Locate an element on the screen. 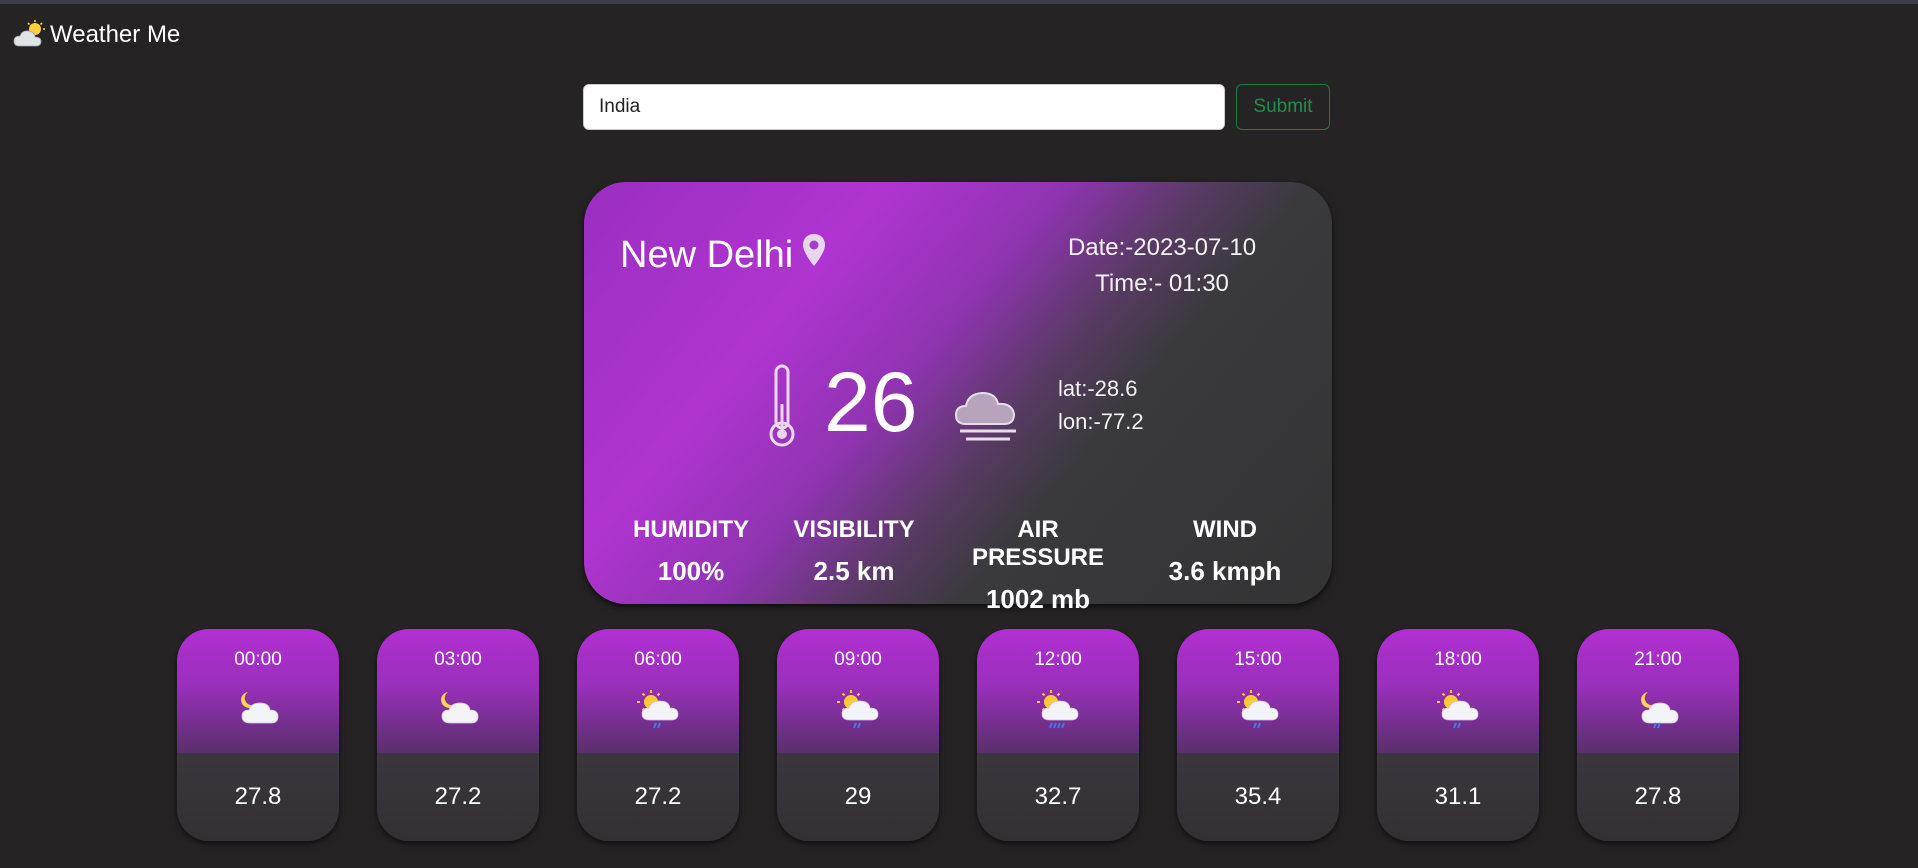 The width and height of the screenshot is (1918, 868). stat-label: WIND is located at coordinates (1225, 529).